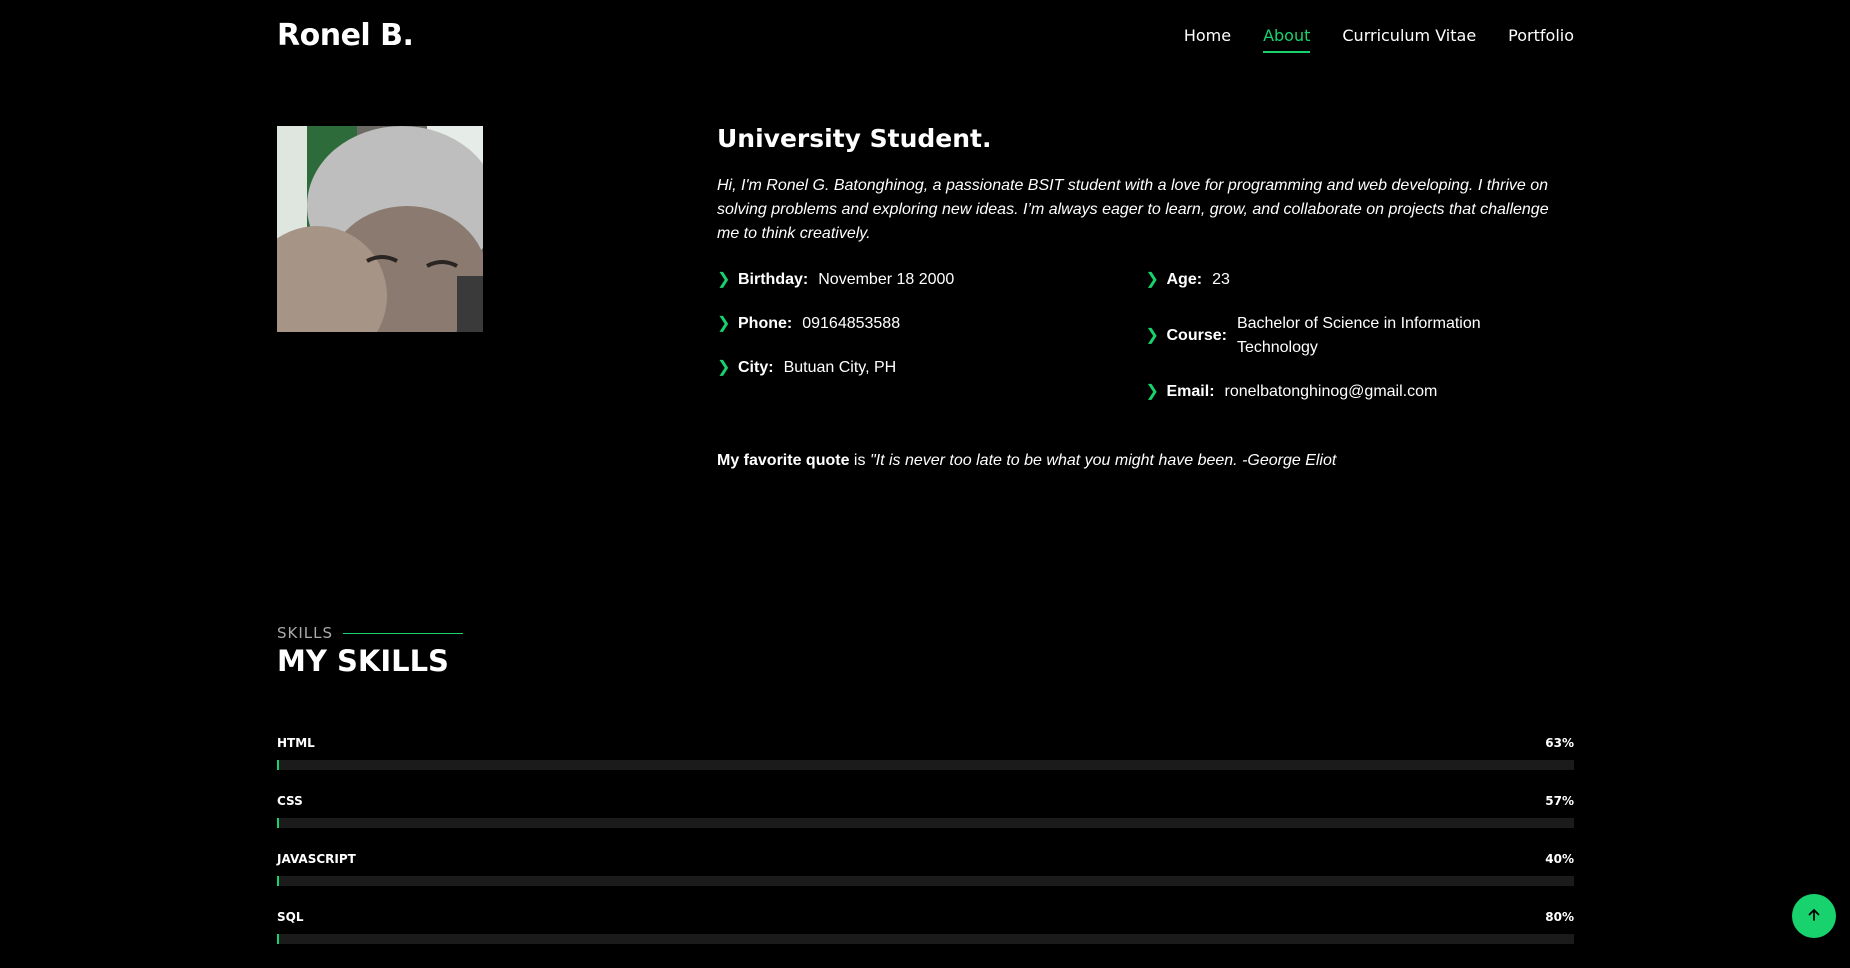  Describe the element at coordinates (380, 229) in the screenshot. I see `profile-photo` at that location.